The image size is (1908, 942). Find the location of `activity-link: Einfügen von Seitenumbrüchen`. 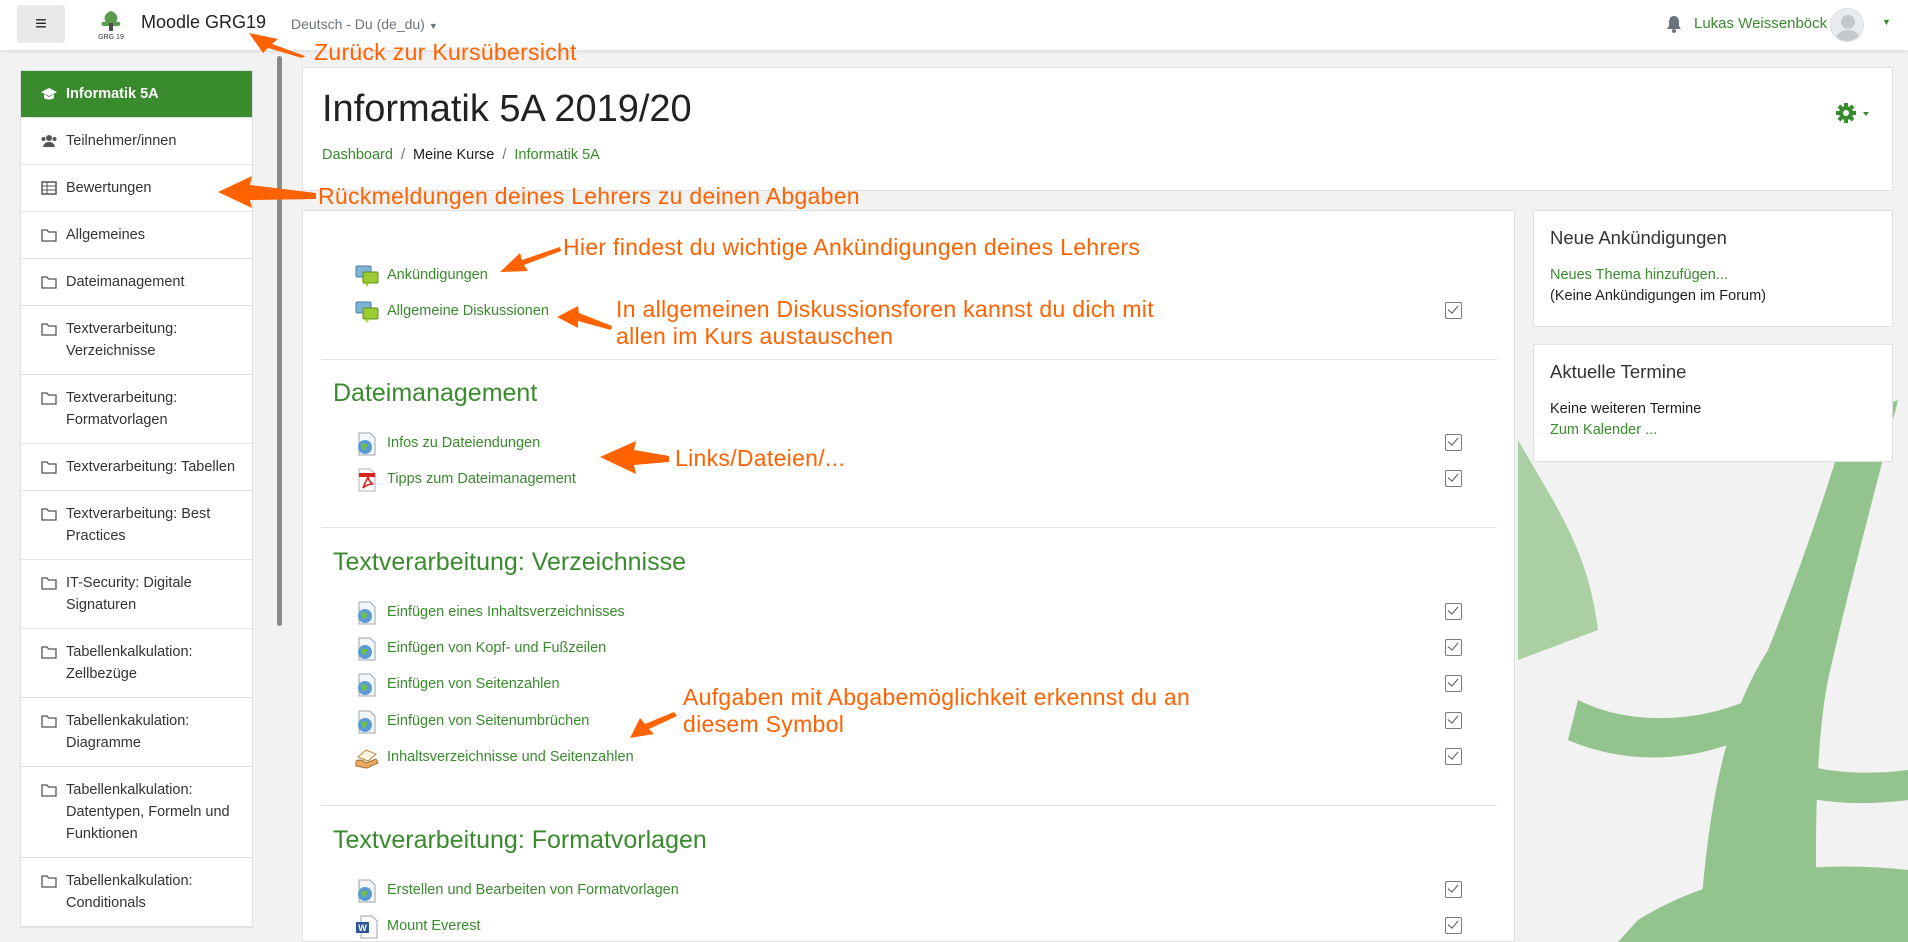

activity-link: Einfügen von Seitenumbrüchen is located at coordinates (488, 721).